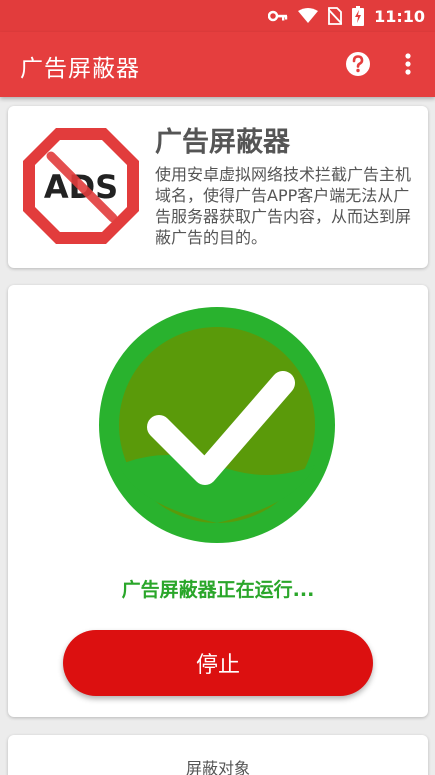 Image resolution: width=435 pixels, height=775 pixels. I want to click on target-card: 屏蔽对象, so click(218, 755).